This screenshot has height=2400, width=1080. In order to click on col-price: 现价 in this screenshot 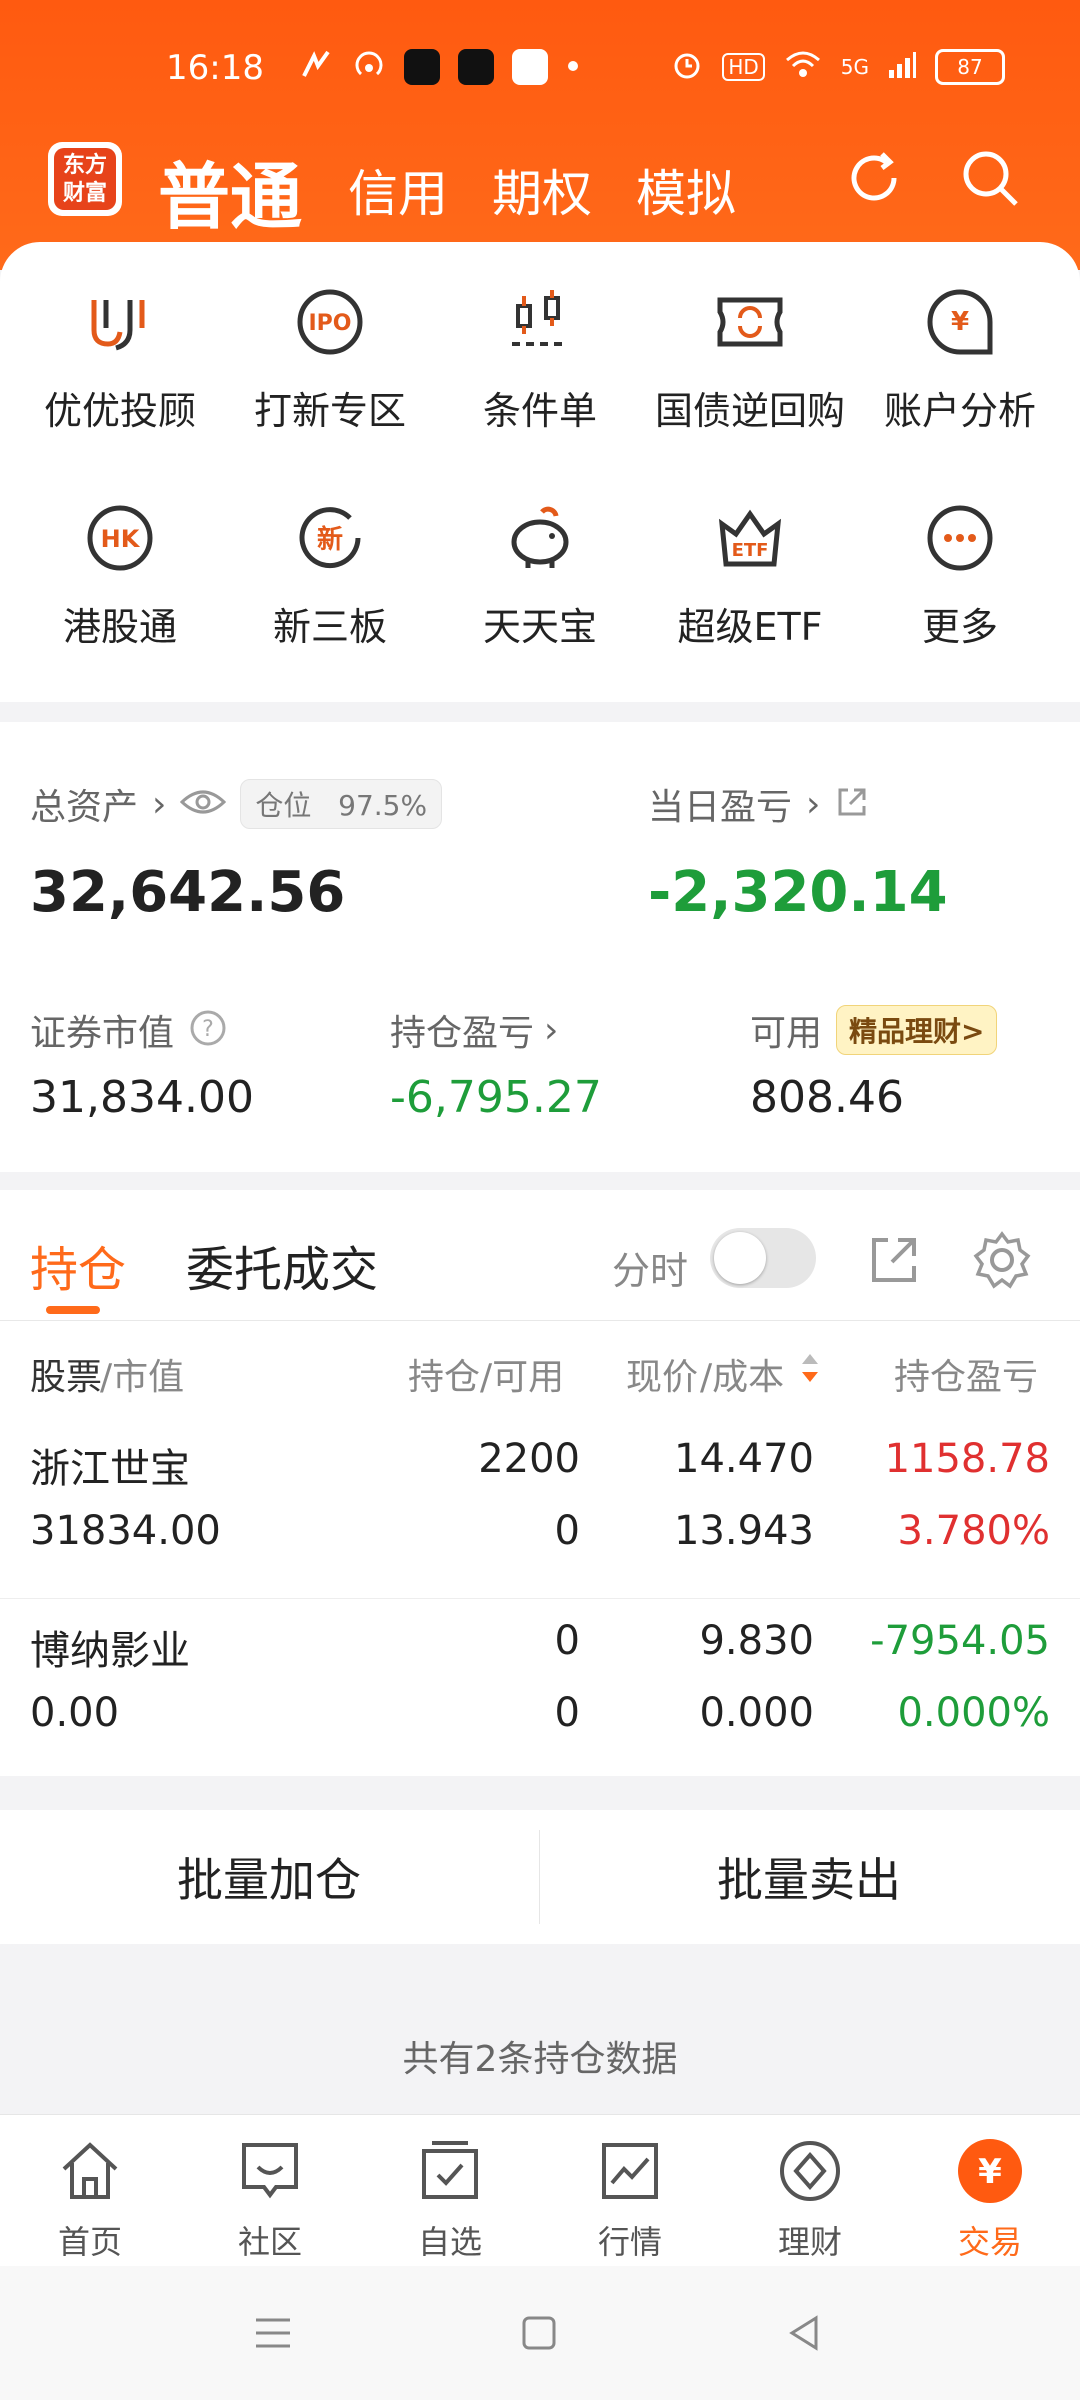, I will do `click(662, 1374)`.